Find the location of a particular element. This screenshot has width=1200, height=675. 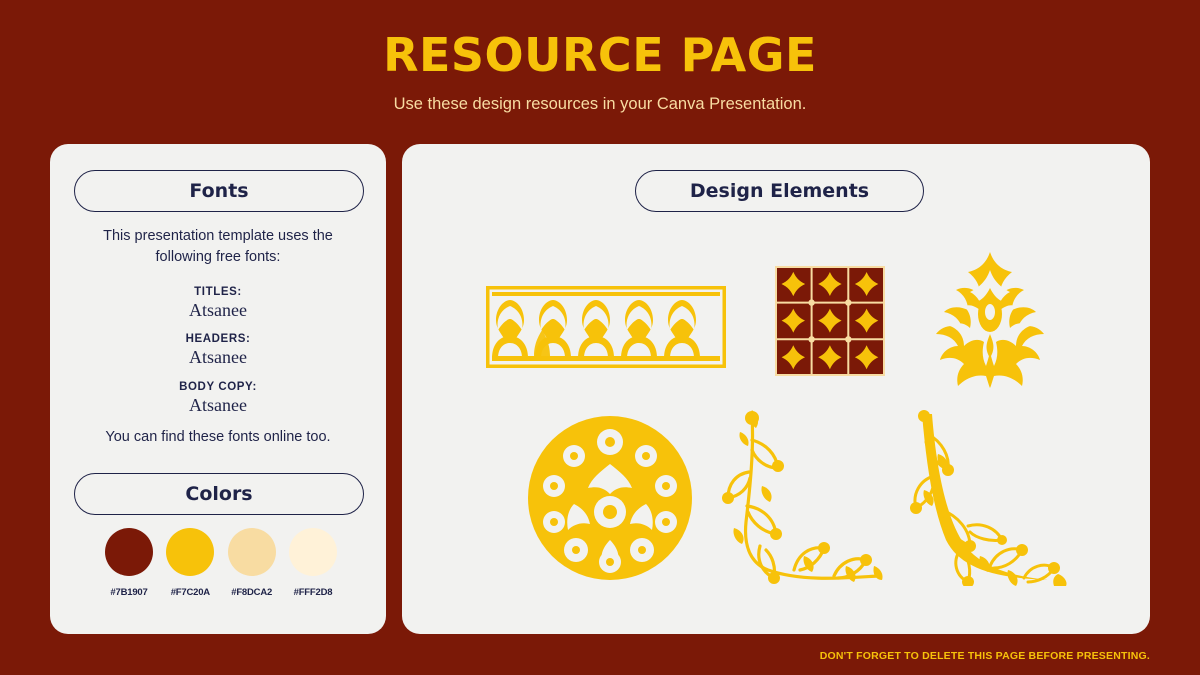

floral-corner-flourish-right is located at coordinates (983, 499).